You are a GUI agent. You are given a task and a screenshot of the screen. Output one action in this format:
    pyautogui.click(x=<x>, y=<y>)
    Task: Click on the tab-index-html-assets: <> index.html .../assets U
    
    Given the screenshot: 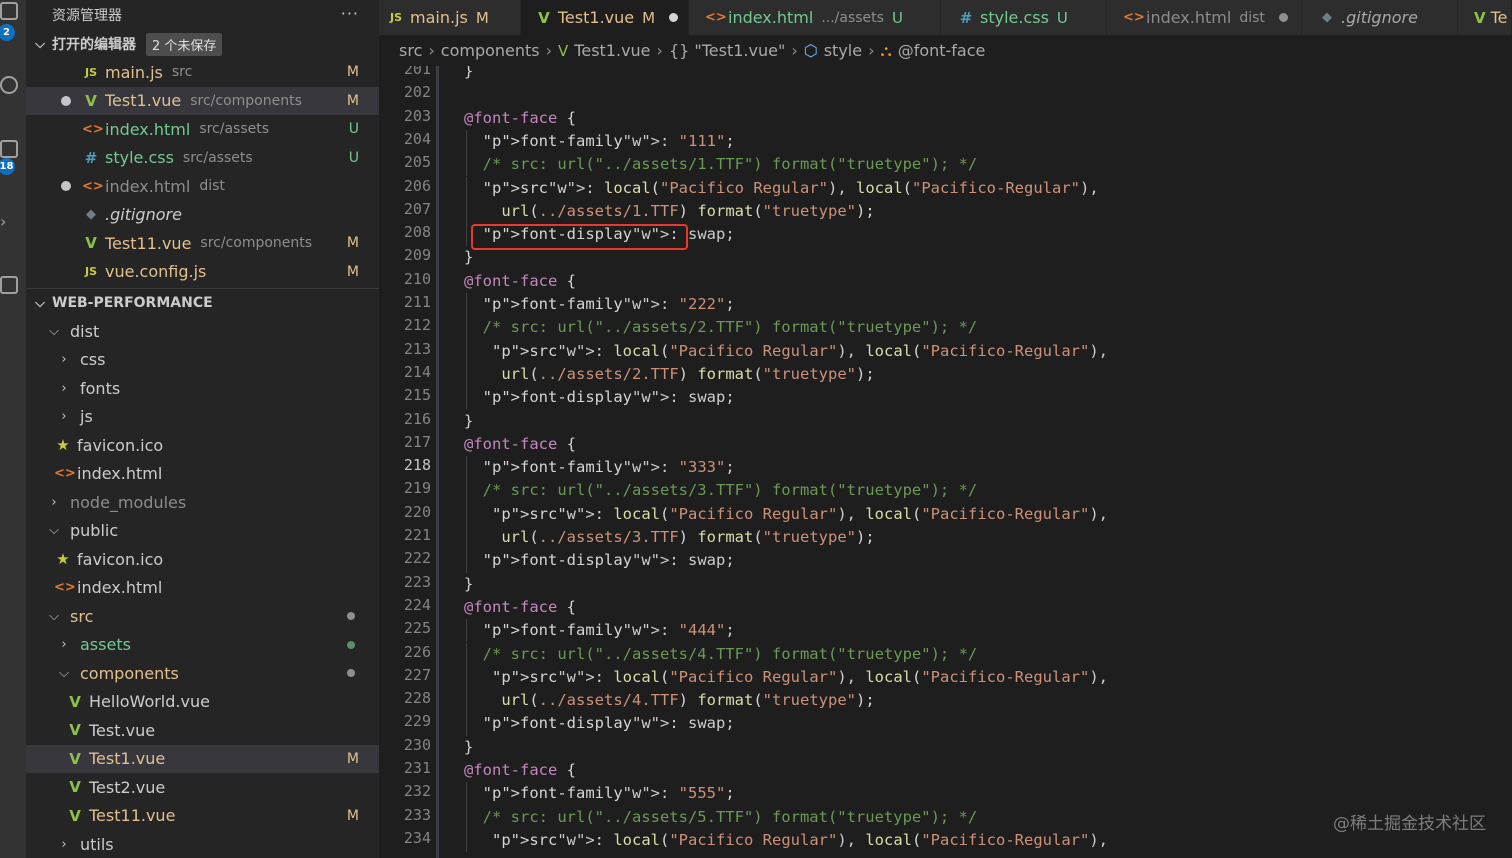 What is the action you would take?
    pyautogui.click(x=815, y=17)
    